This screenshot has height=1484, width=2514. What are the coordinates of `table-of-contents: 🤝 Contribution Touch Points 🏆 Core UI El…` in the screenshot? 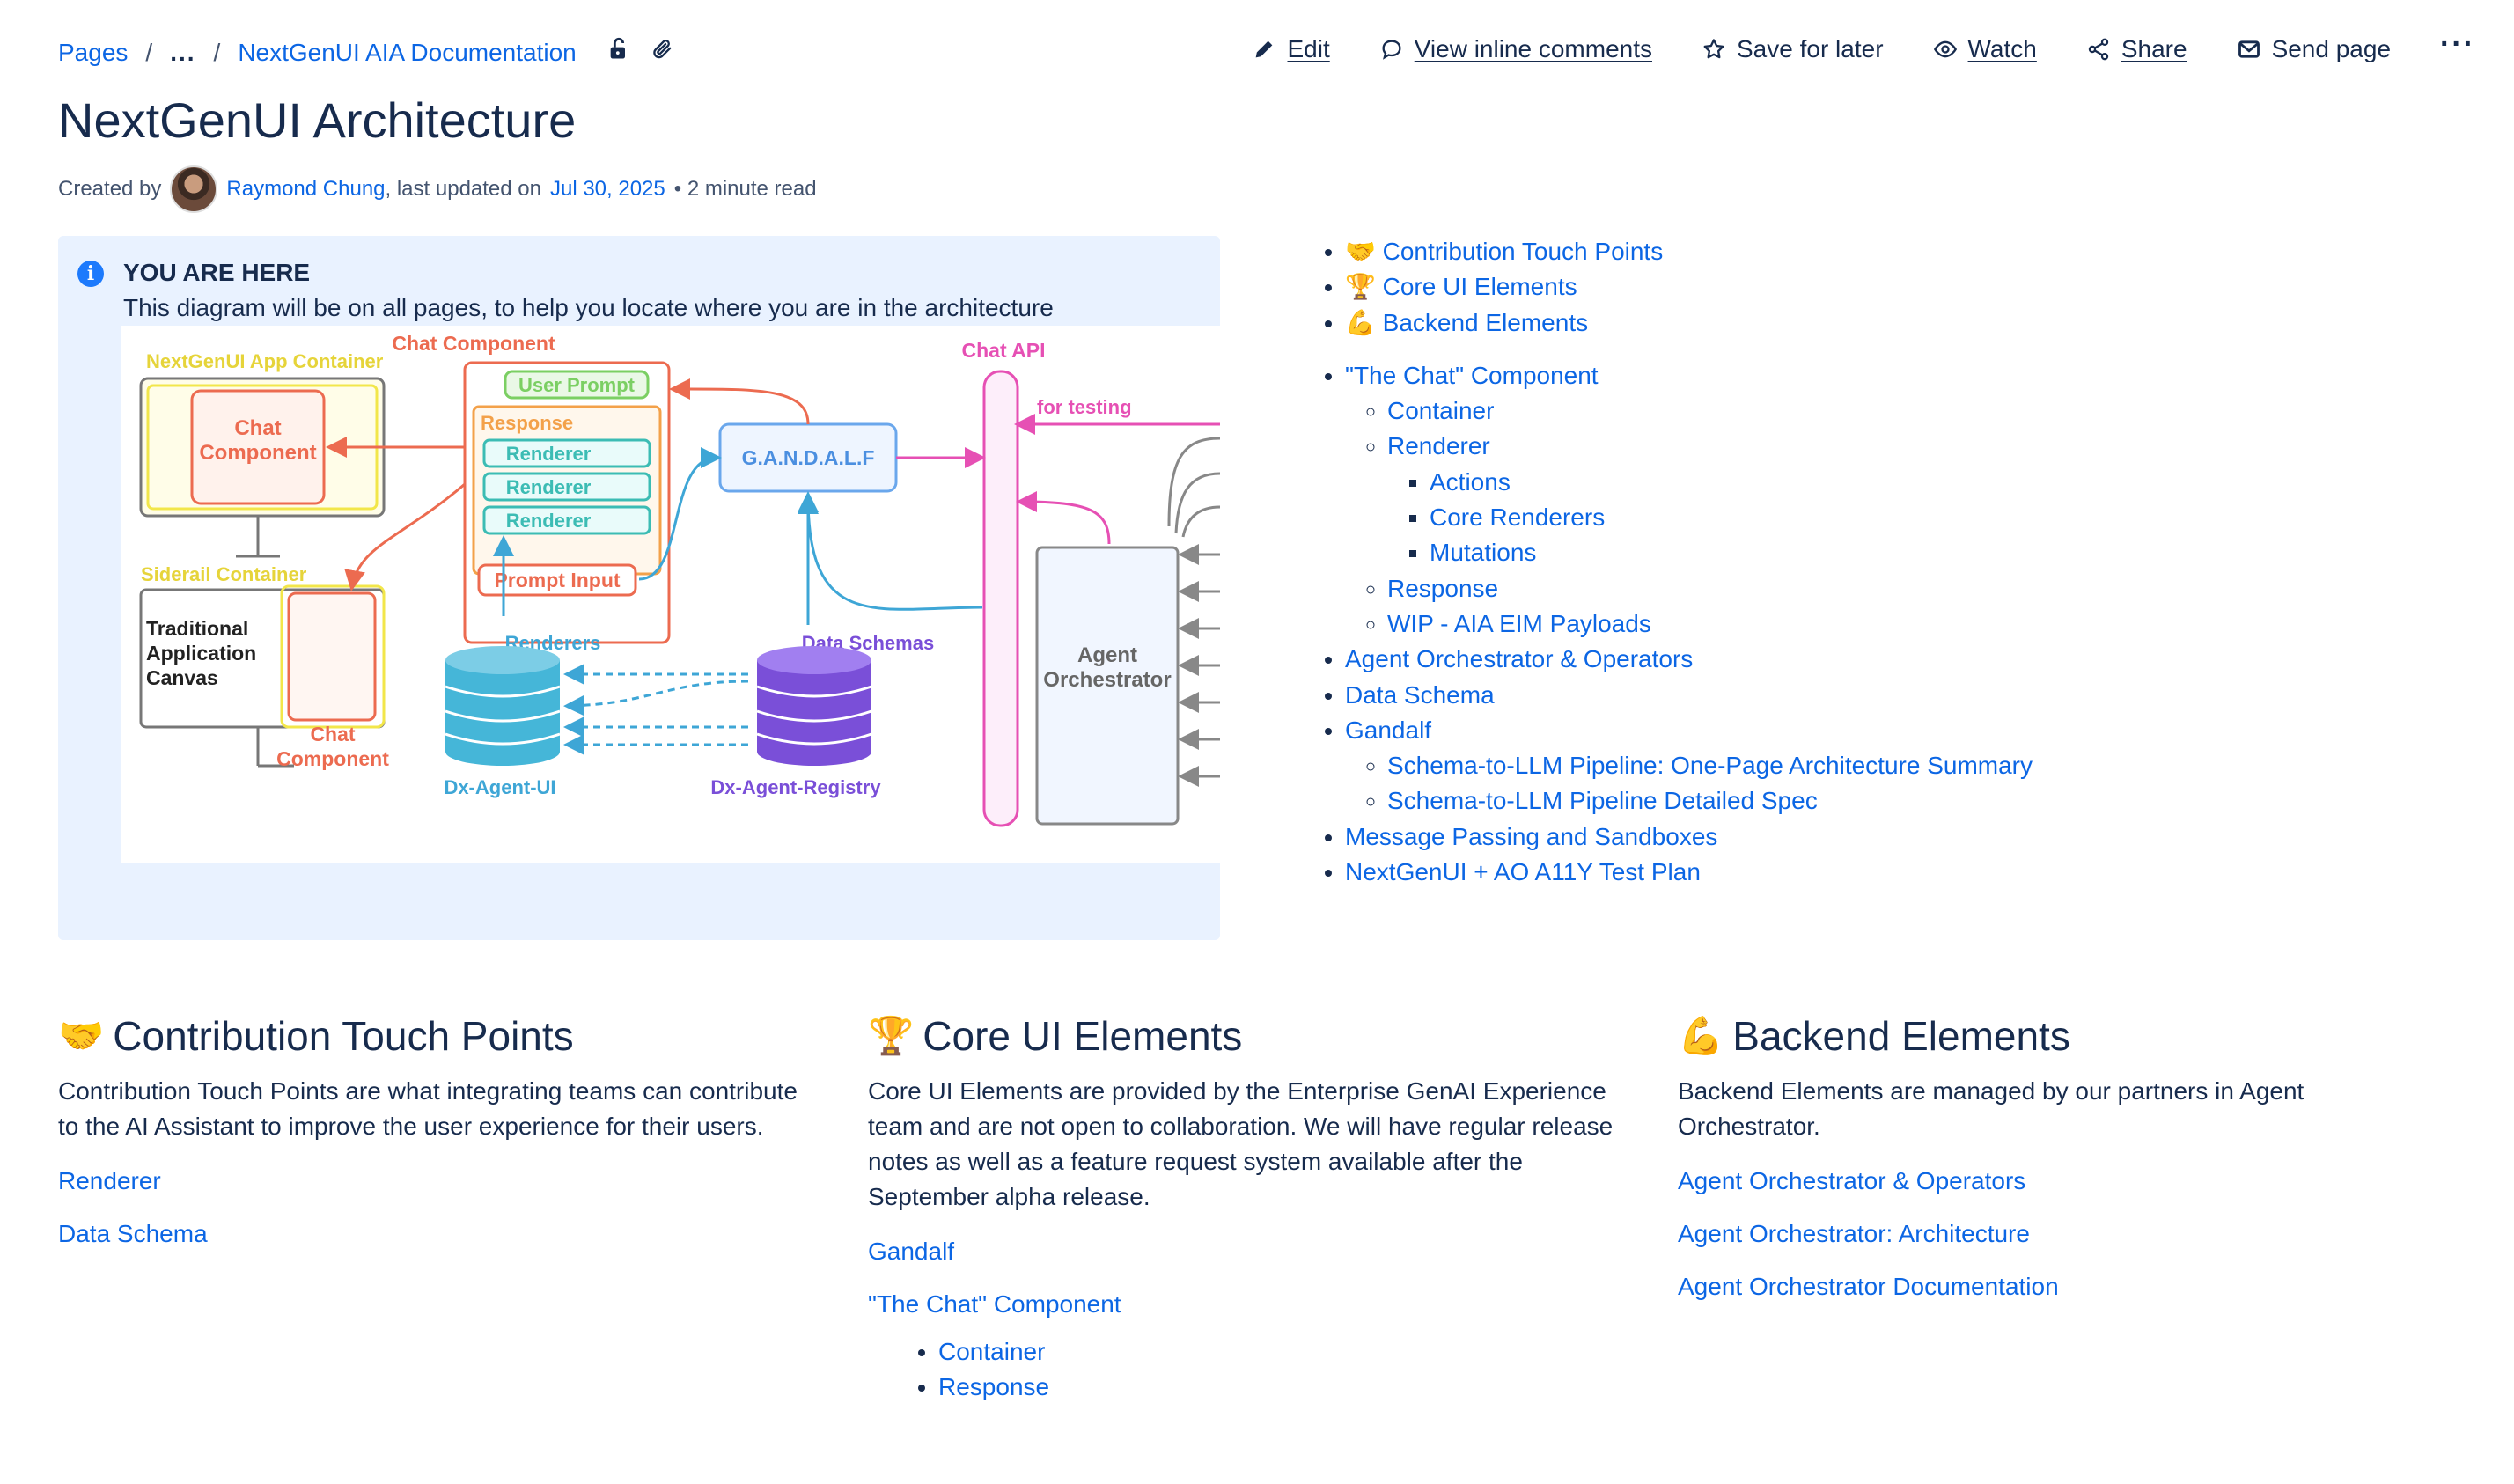 It's located at (1675, 562).